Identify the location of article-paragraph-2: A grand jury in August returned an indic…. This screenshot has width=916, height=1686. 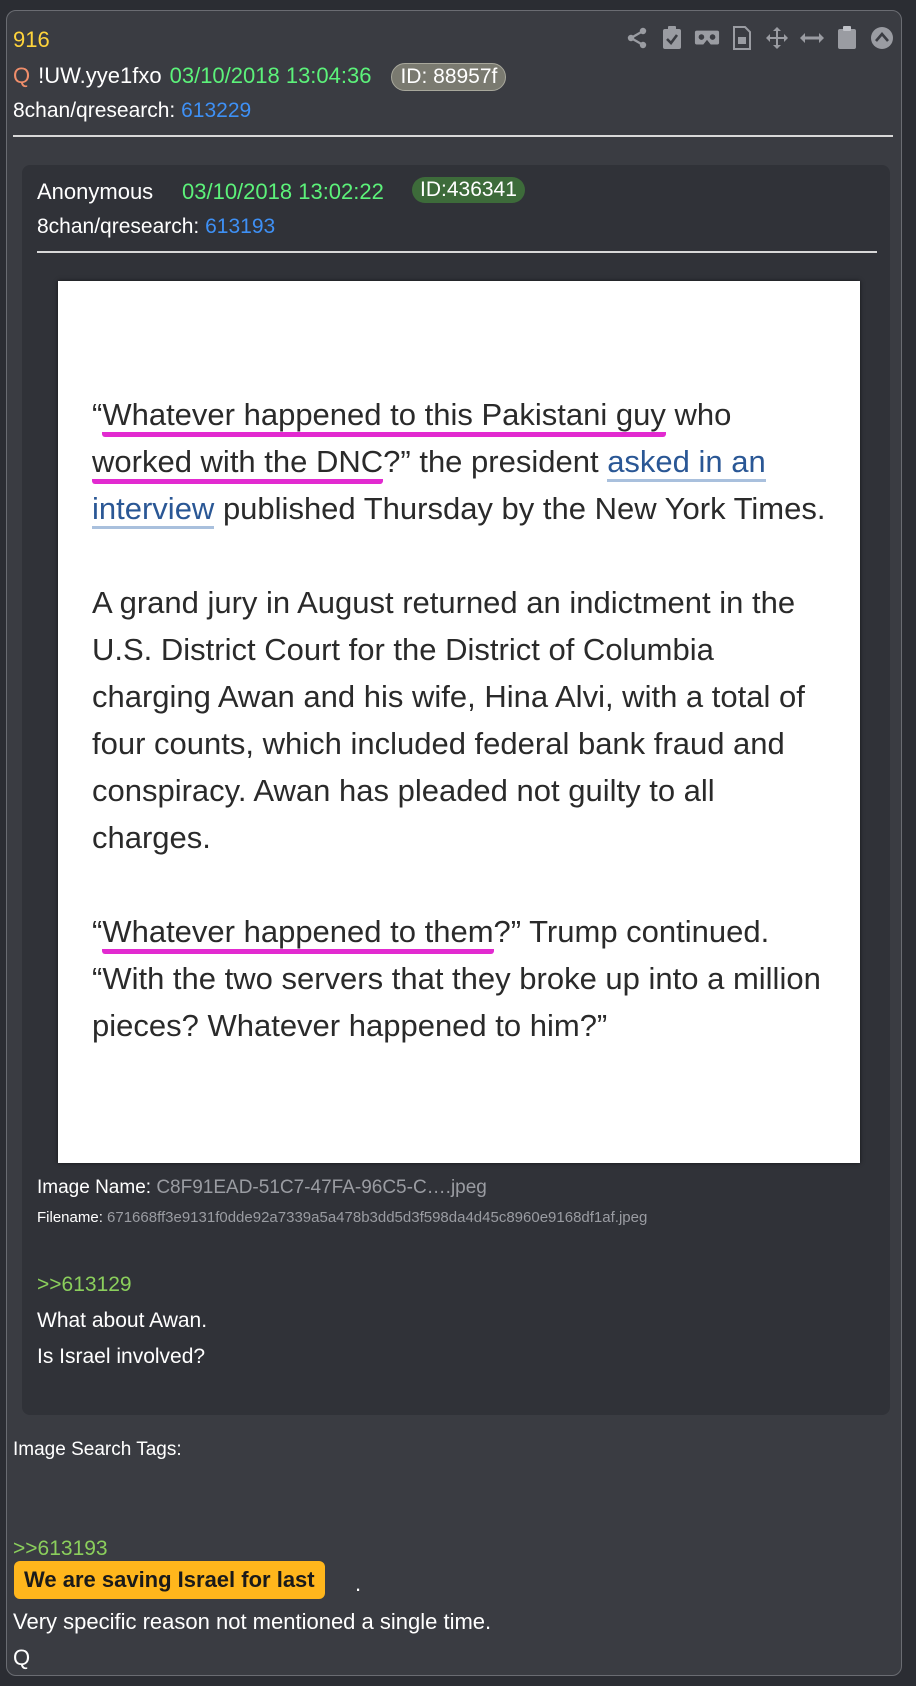
(448, 720).